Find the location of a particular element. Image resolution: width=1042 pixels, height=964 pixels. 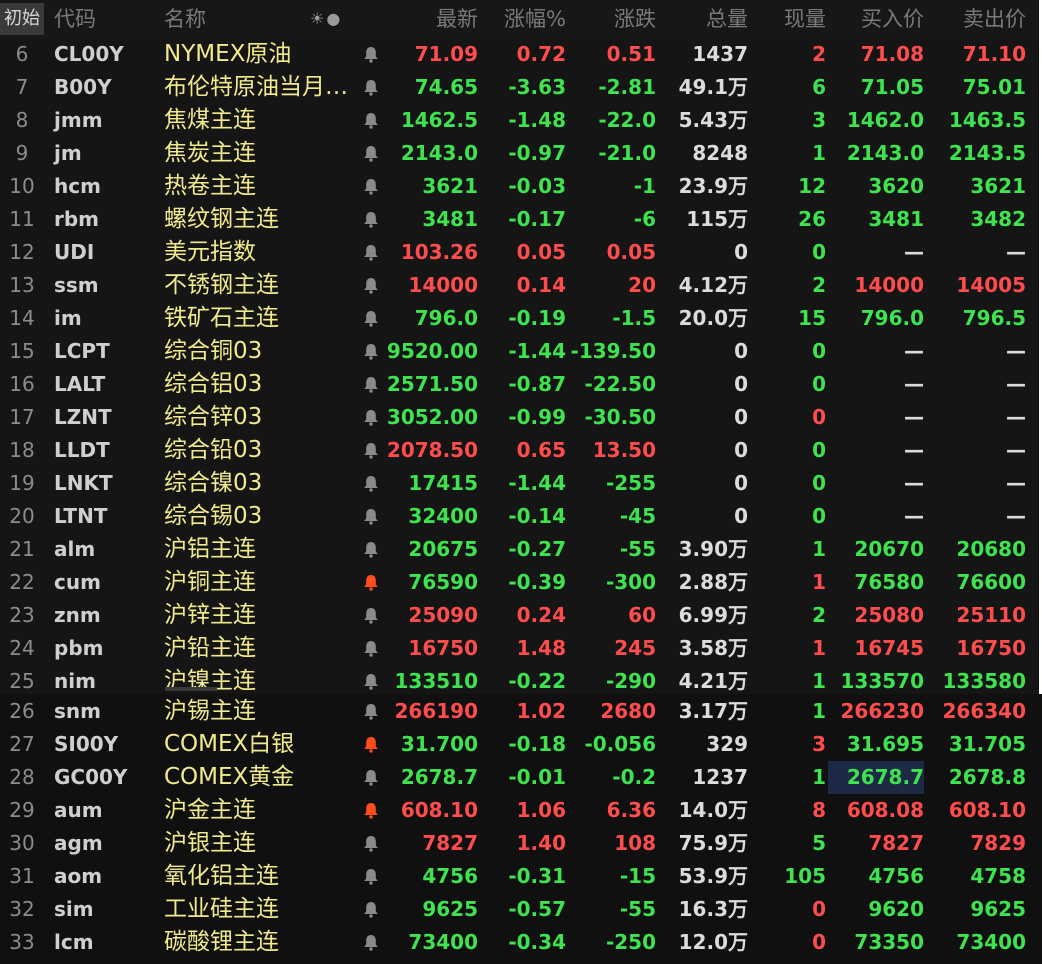

table-row: 31 aom 氧化铝主连 4756 -0.31 -15 53.9万 105 4756 4758 is located at coordinates (519, 876).